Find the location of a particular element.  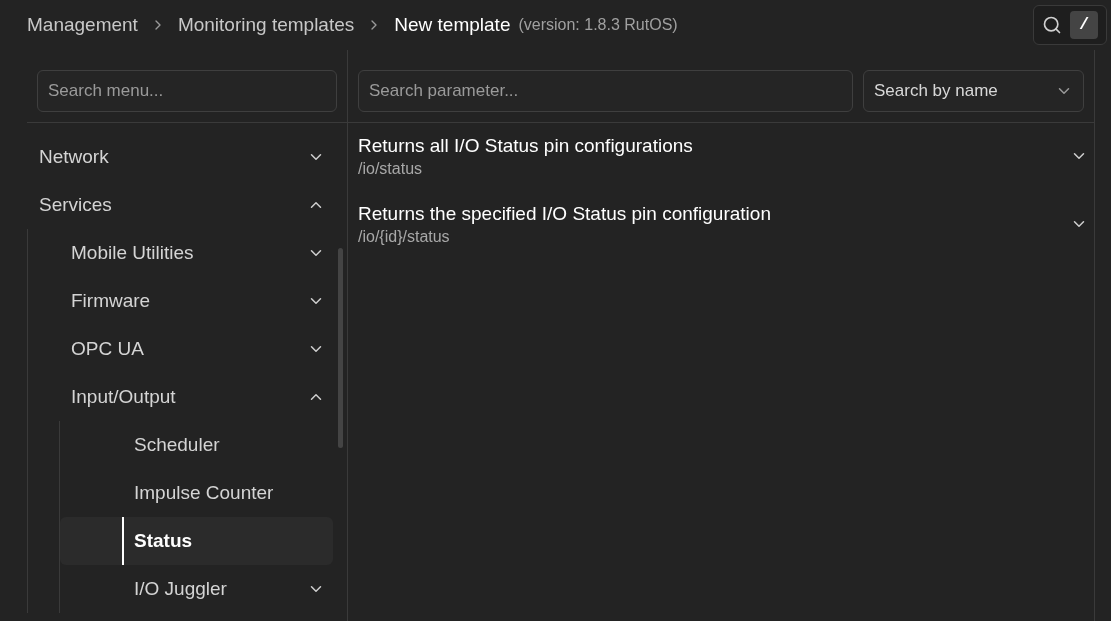

menu-item: Network is located at coordinates (180, 157).